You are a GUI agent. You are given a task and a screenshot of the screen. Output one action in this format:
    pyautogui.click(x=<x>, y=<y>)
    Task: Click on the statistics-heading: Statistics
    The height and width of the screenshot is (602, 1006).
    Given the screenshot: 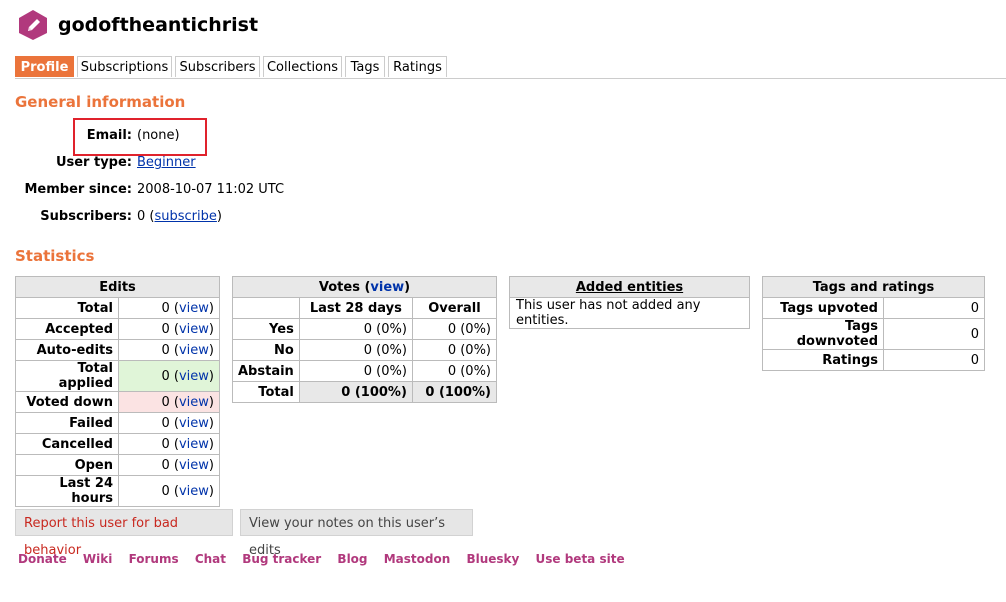 What is the action you would take?
    pyautogui.click(x=55, y=256)
    